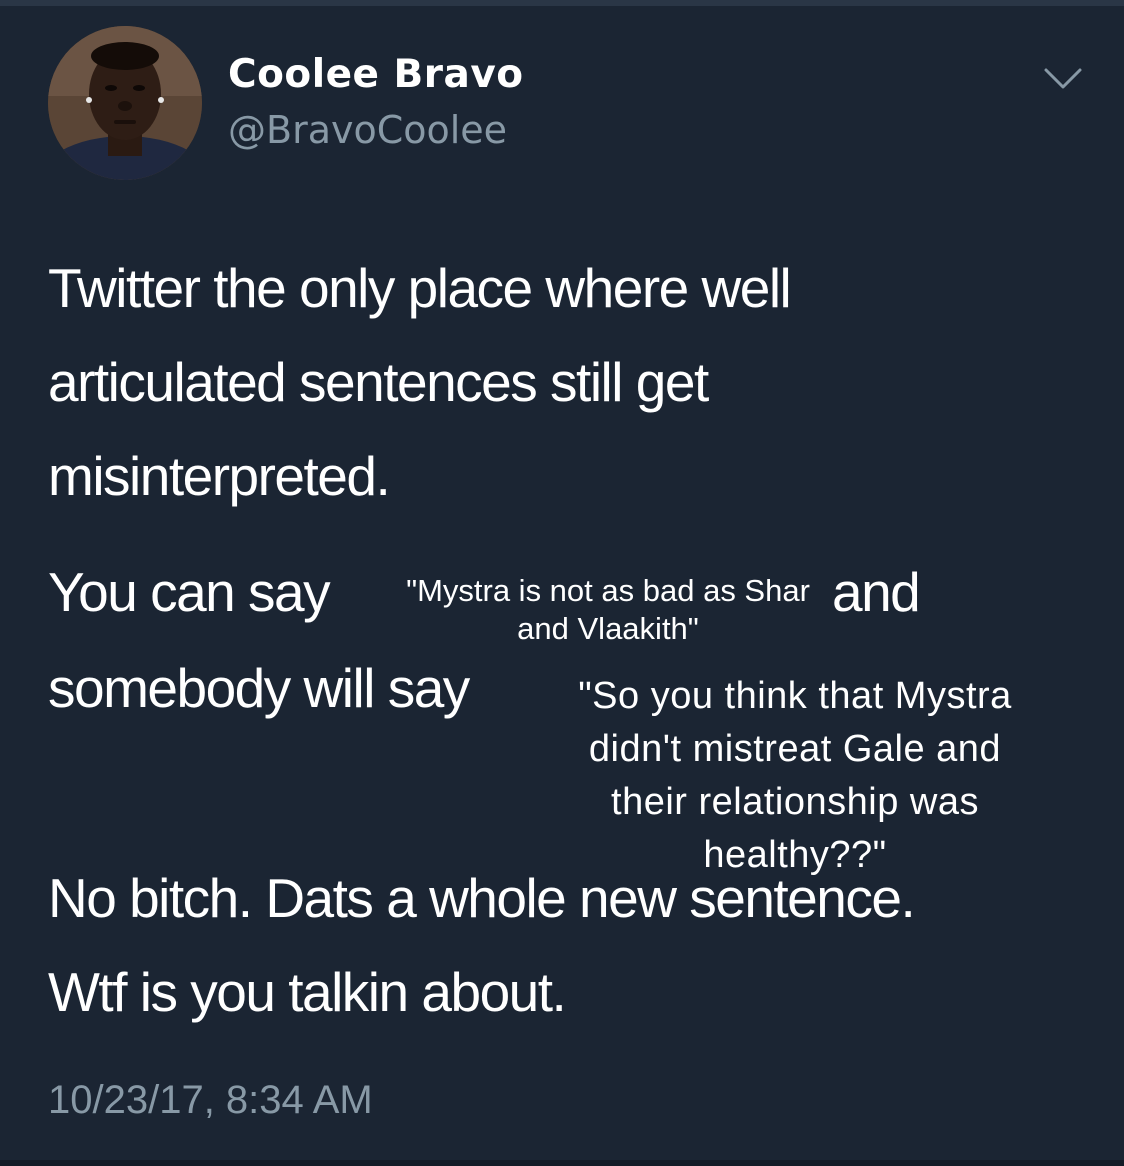 The height and width of the screenshot is (1166, 1124). What do you see at coordinates (210, 1100) in the screenshot?
I see `timestamp: 10/23/17, 8:34 AM` at bounding box center [210, 1100].